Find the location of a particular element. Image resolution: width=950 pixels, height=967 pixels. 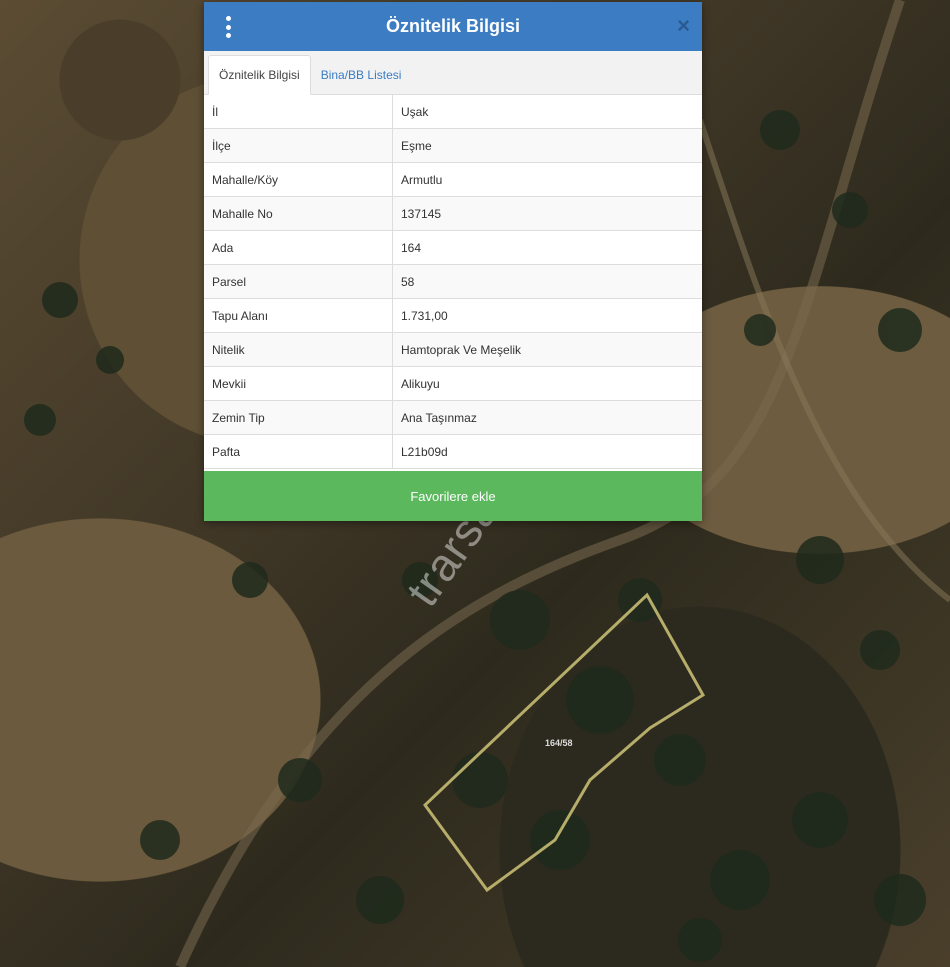

table-row: Pafta L21b09d is located at coordinates (453, 451).